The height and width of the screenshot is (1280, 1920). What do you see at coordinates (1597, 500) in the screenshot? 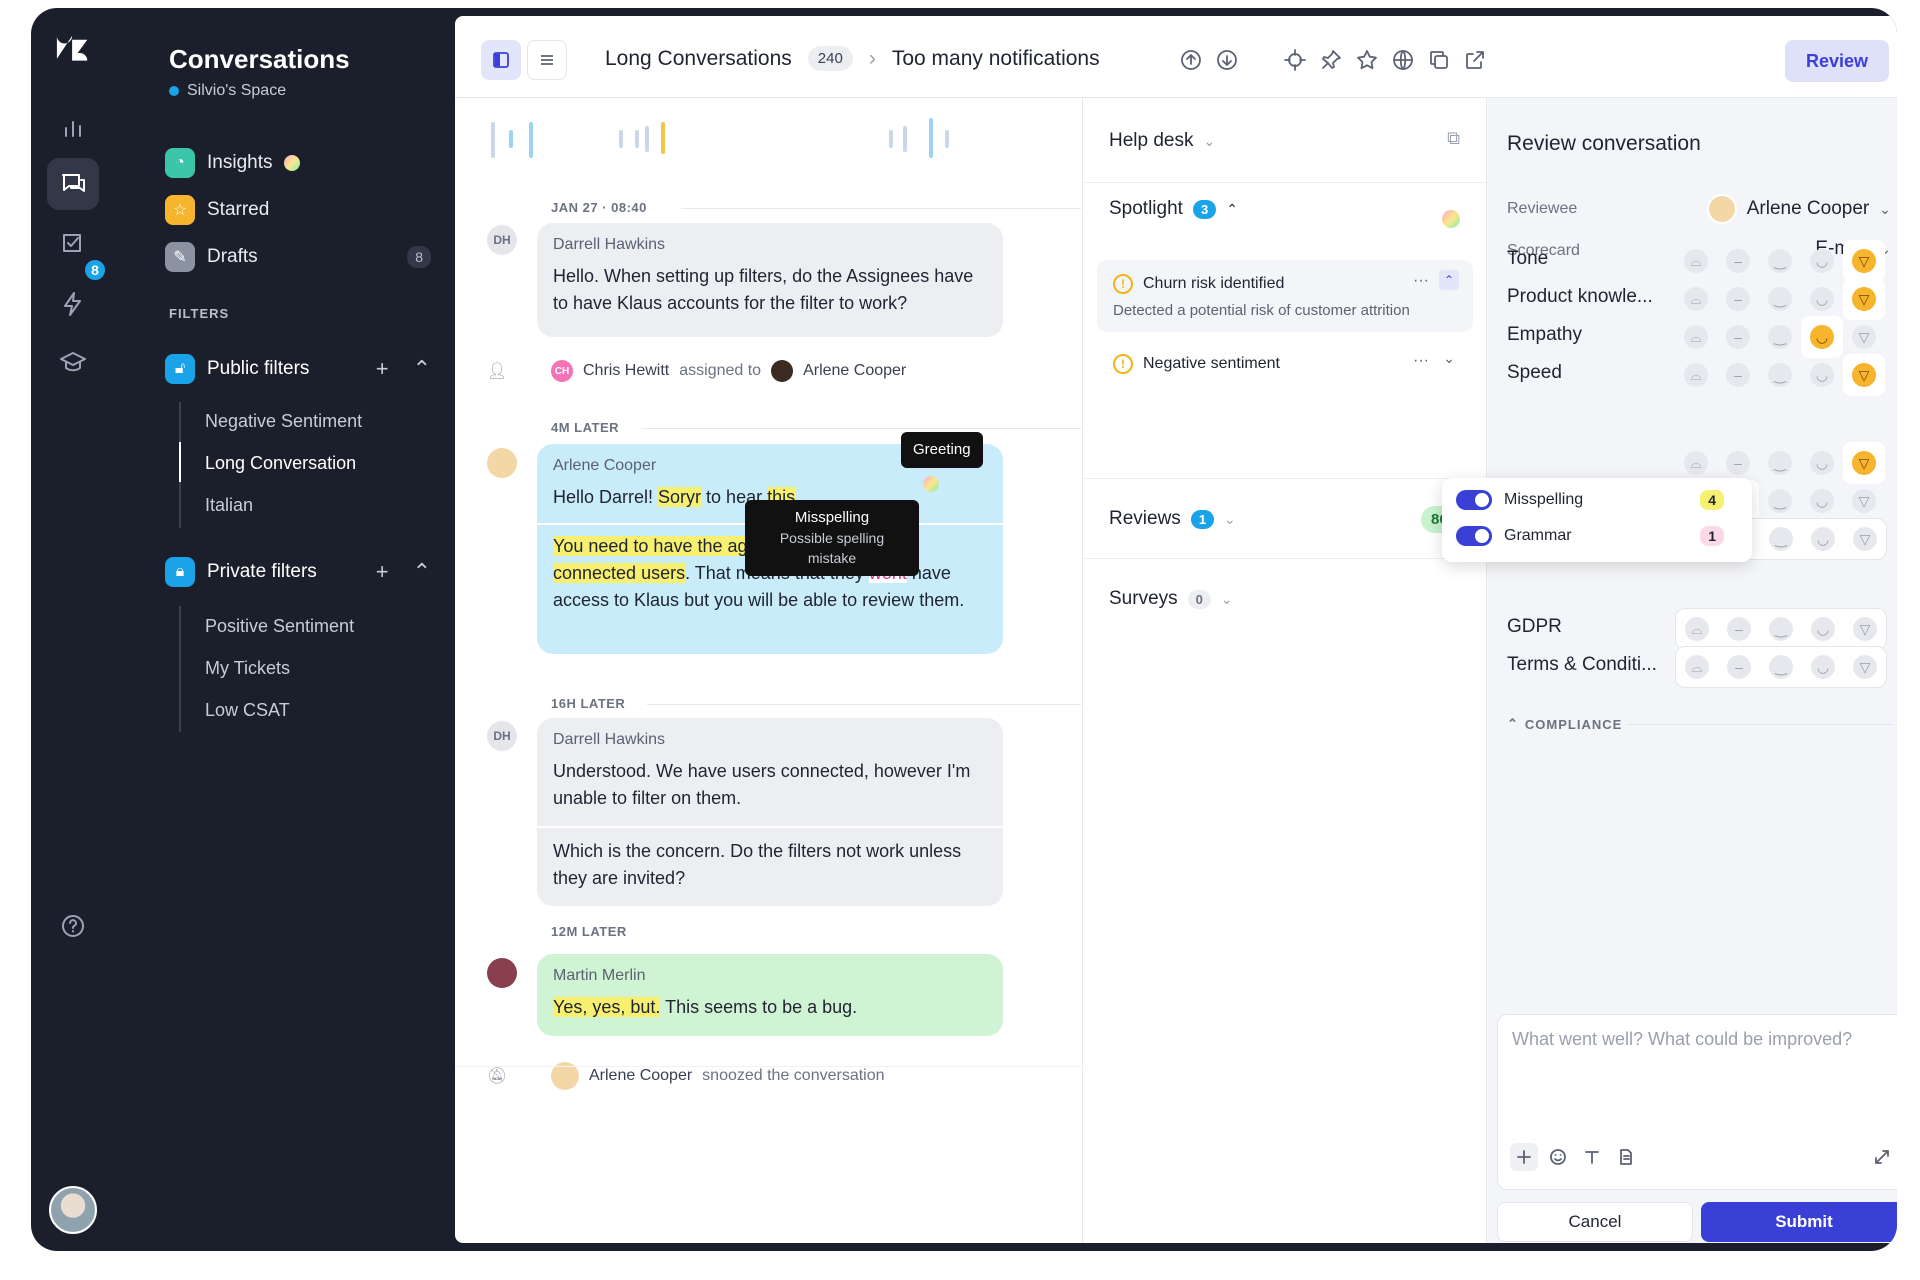
I see `misspelling-toggle-row: Misspelling 4` at bounding box center [1597, 500].